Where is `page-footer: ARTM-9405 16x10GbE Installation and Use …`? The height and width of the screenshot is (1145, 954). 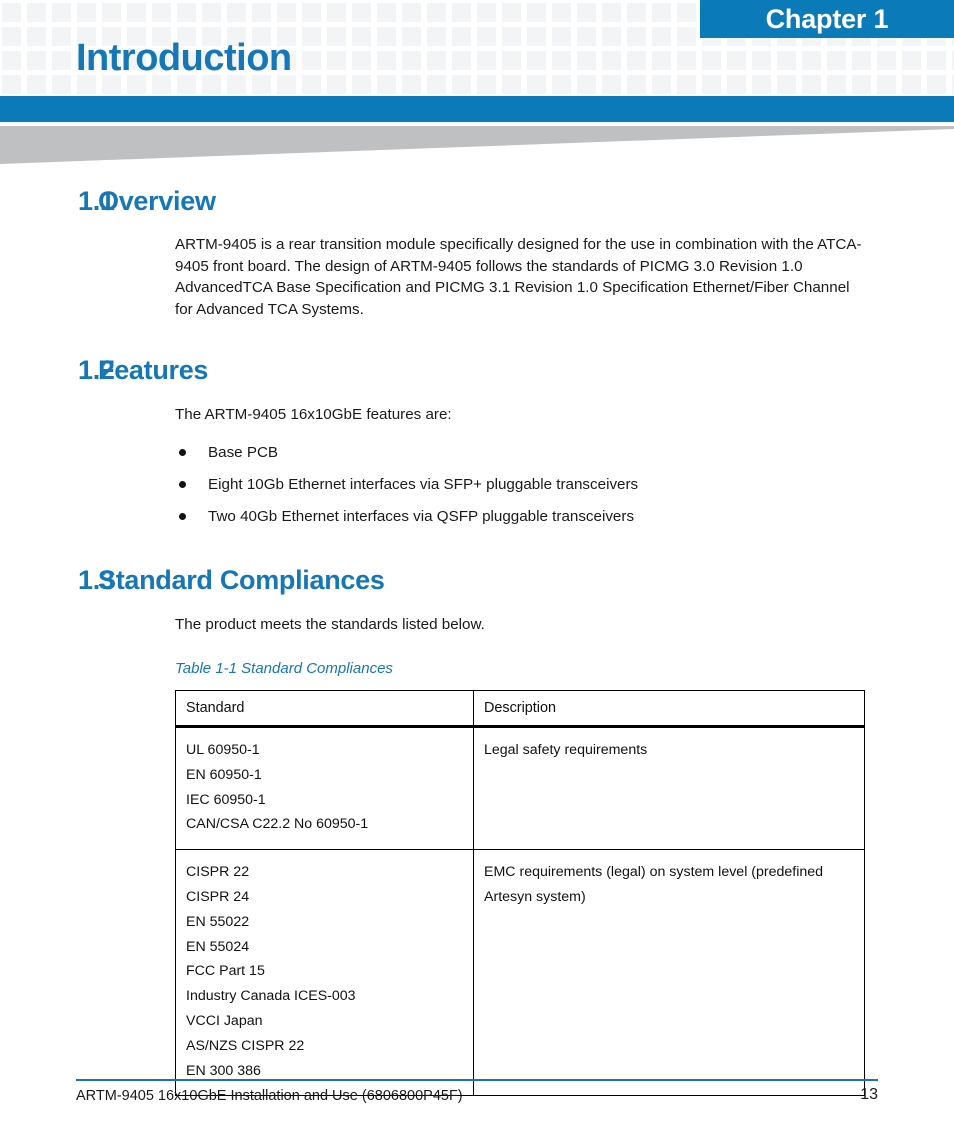 page-footer: ARTM-9405 16x10GbE Installation and Use … is located at coordinates (477, 1108).